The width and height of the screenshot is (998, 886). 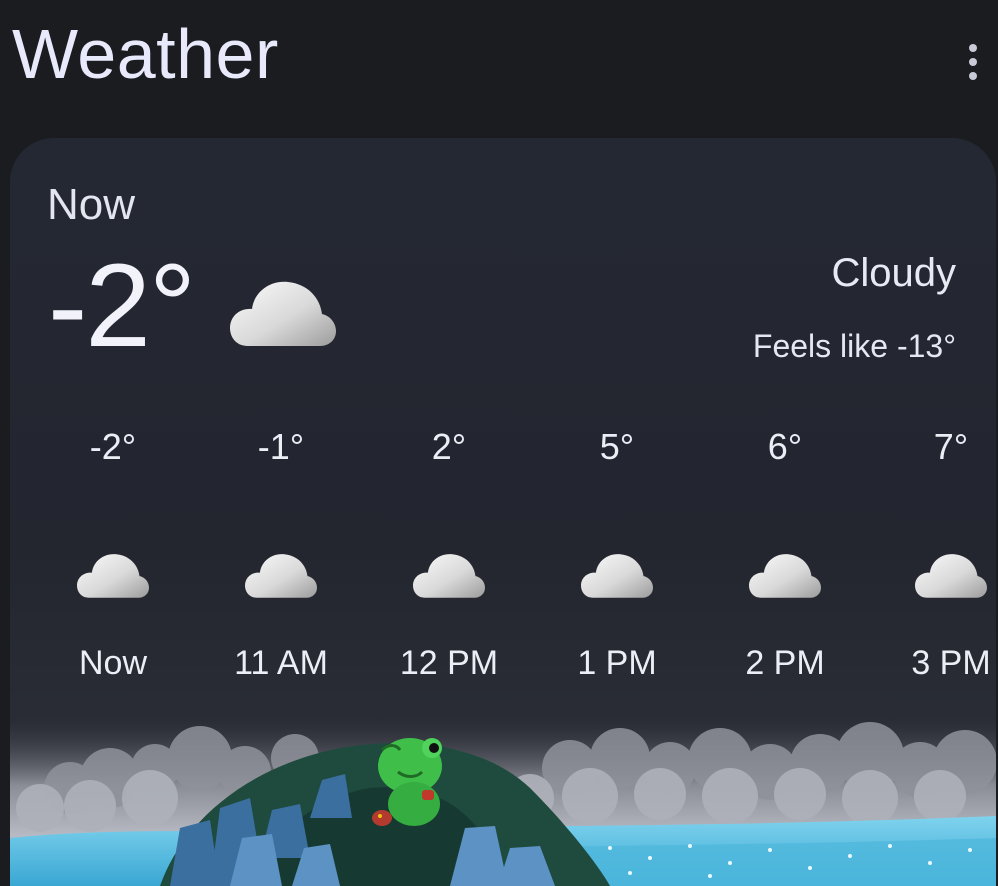 What do you see at coordinates (951, 663) in the screenshot?
I see `hourly-time: 3 PM` at bounding box center [951, 663].